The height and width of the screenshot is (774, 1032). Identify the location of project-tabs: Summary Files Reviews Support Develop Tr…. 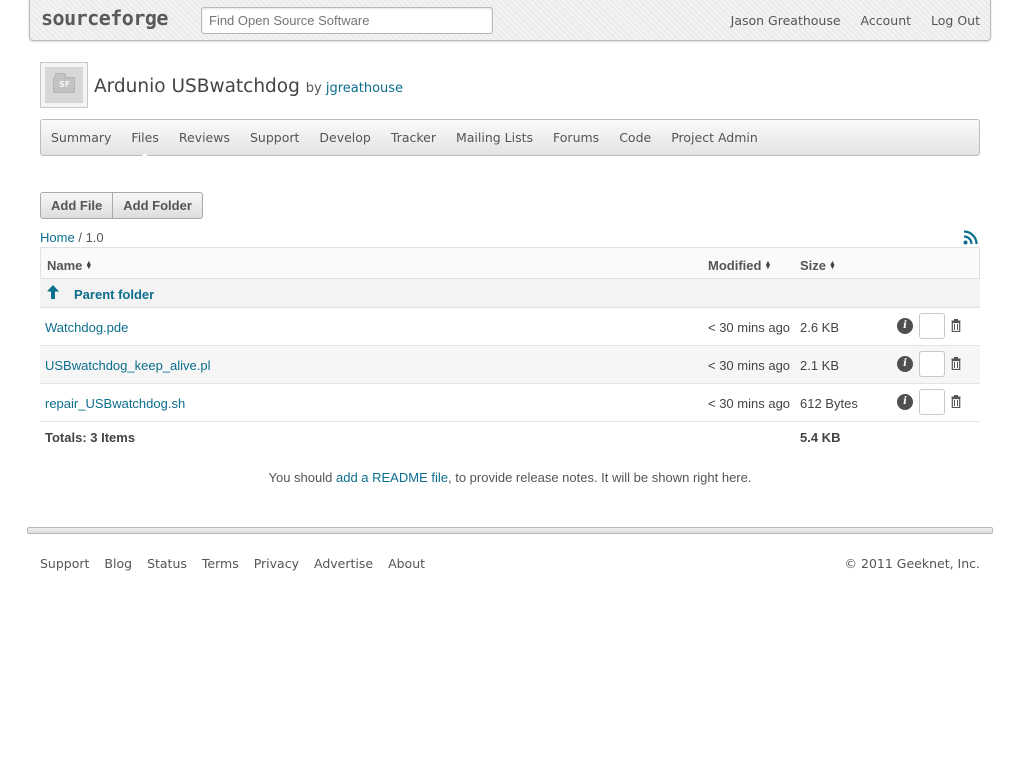
(510, 139).